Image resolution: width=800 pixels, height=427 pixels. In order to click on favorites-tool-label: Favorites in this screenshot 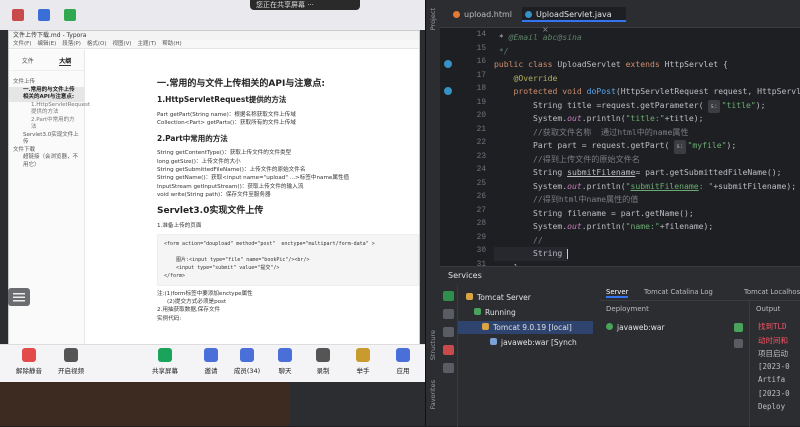, I will do `click(433, 394)`.